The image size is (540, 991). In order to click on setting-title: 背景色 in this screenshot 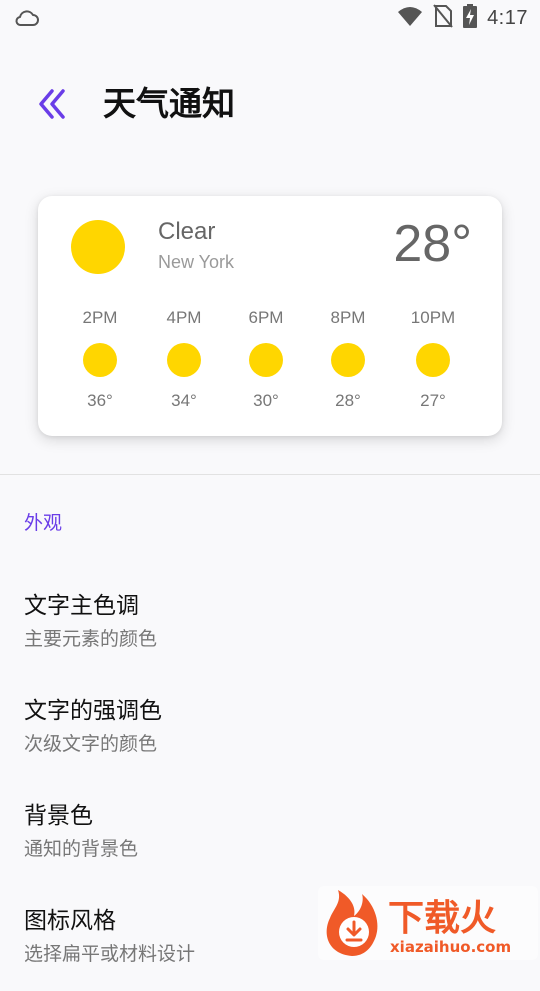, I will do `click(58, 816)`.